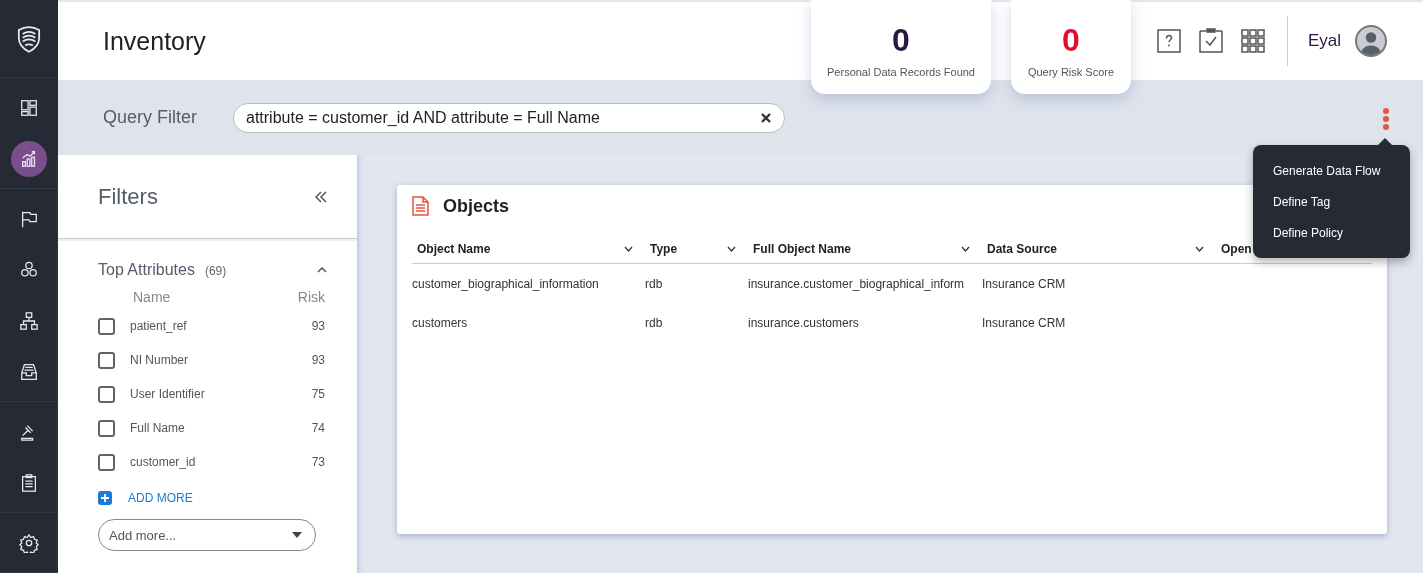  Describe the element at coordinates (297, 535) in the screenshot. I see `dropdown-caret-icon` at that location.